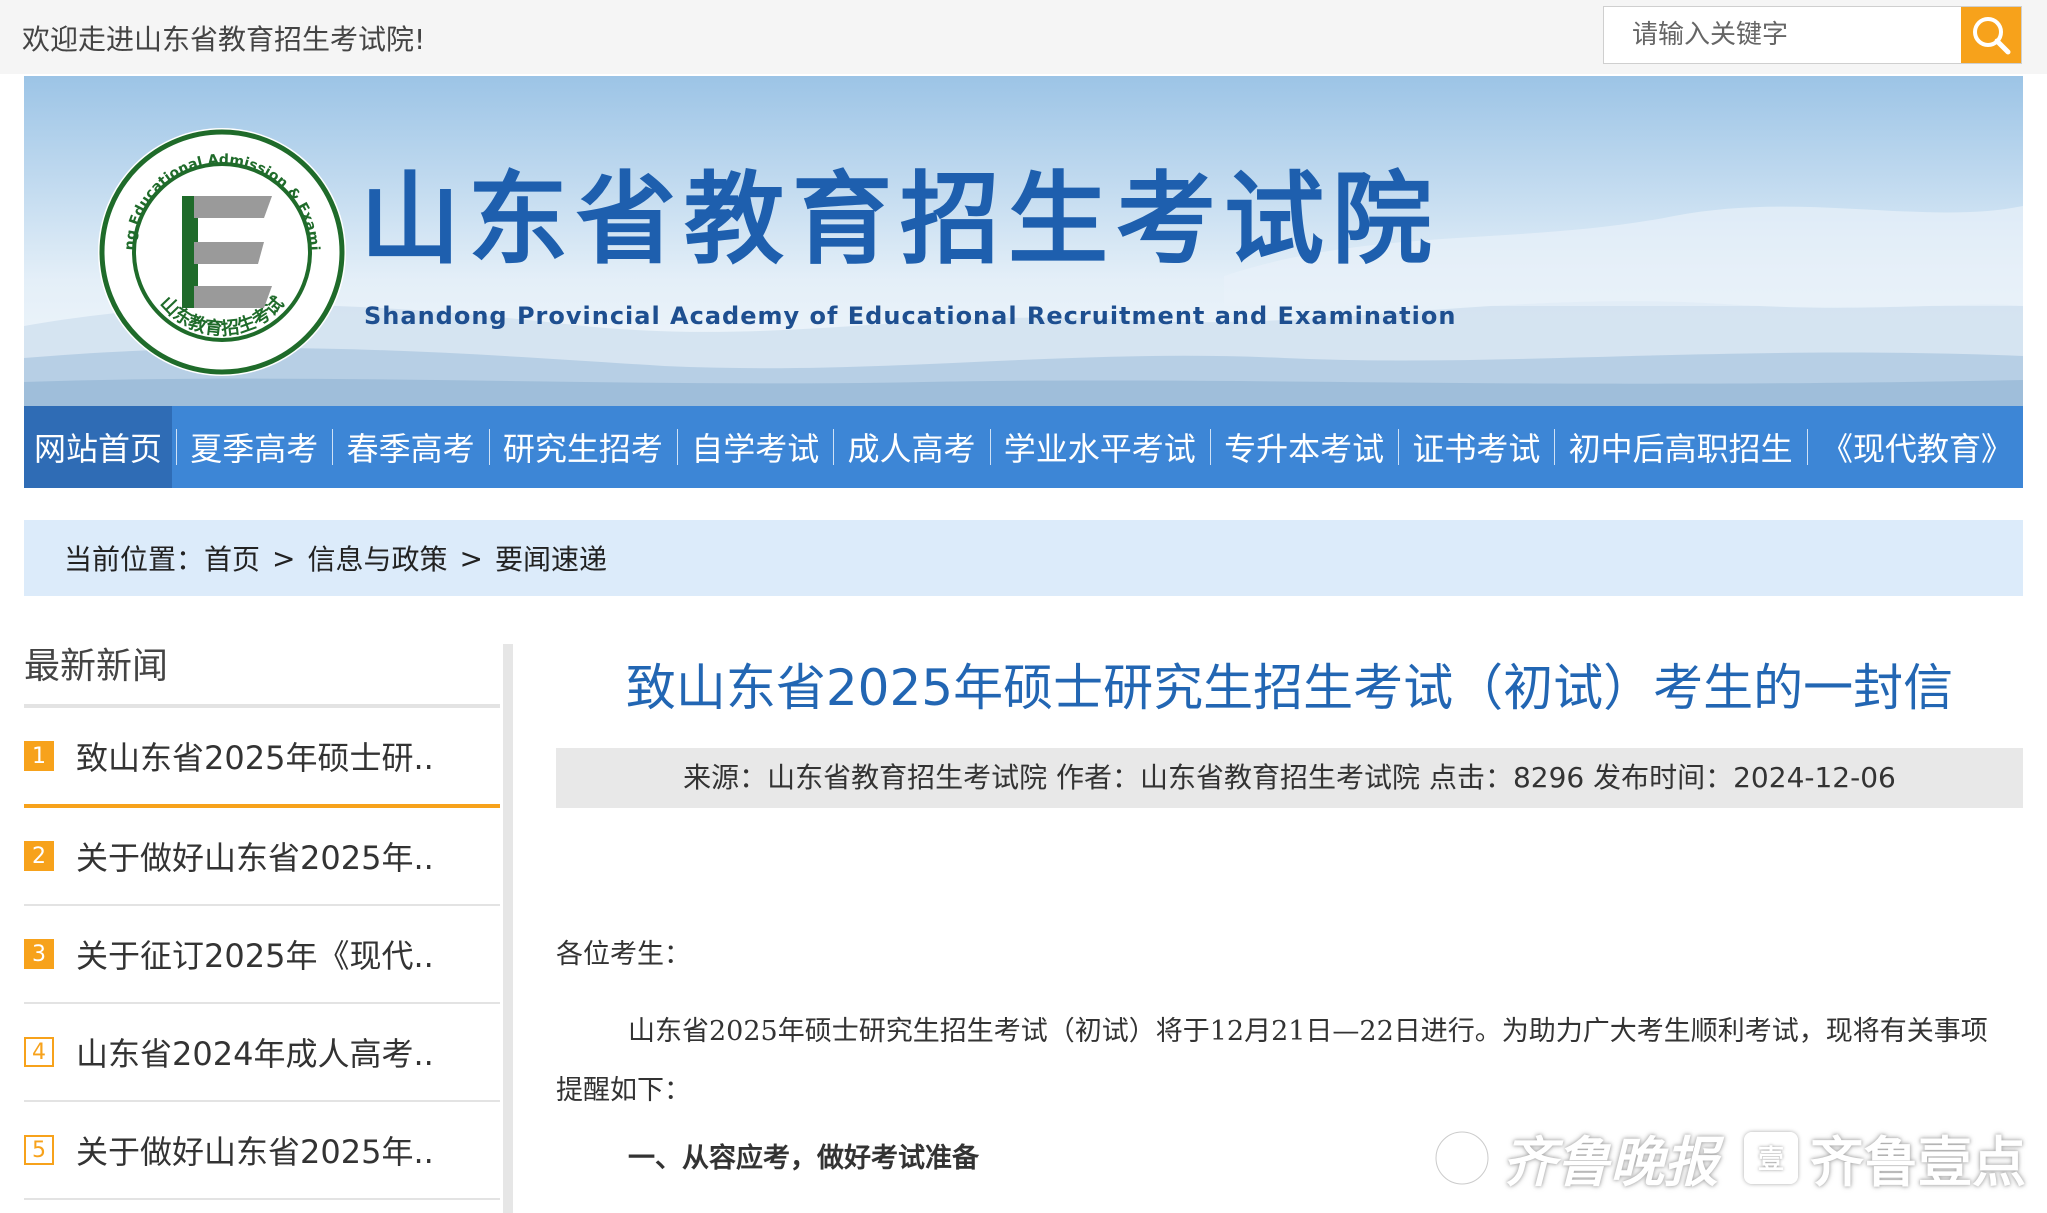  Describe the element at coordinates (1681, 447) in the screenshot. I see `nav-item-vocational: 初中后高职招生` at that location.